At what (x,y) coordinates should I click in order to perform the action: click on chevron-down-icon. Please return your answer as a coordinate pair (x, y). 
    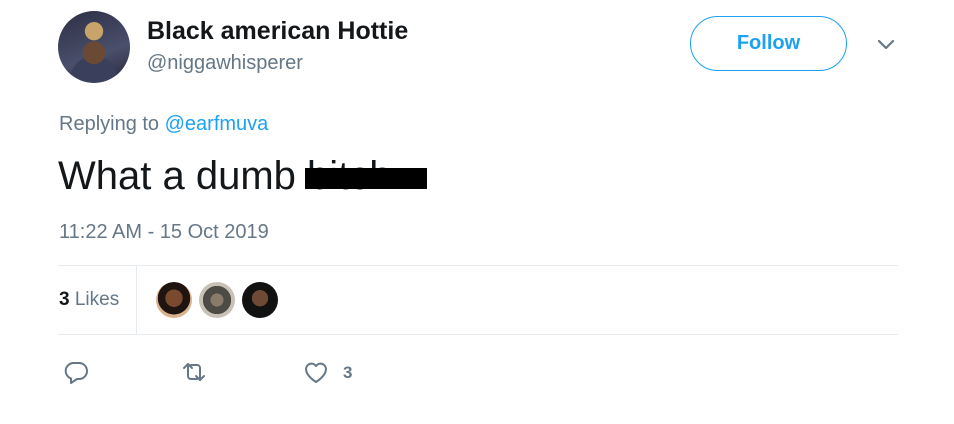
    Looking at the image, I should click on (886, 45).